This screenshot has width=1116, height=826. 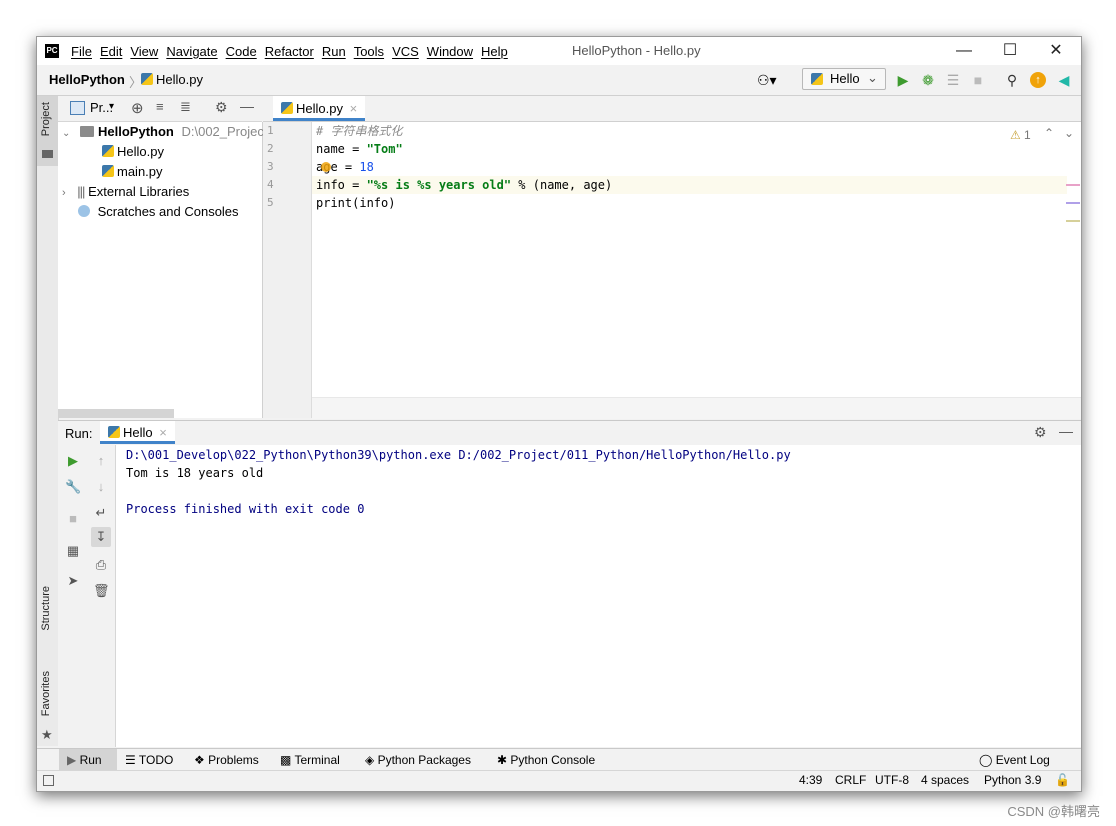 I want to click on run-config-select: Hello ⌄, so click(x=844, y=79).